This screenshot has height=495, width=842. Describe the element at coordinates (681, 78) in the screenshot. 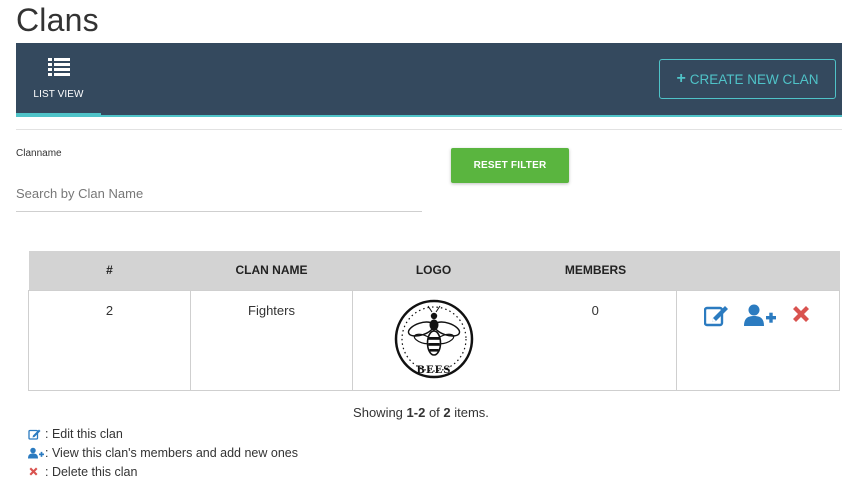

I see `plus-icon: +` at that location.